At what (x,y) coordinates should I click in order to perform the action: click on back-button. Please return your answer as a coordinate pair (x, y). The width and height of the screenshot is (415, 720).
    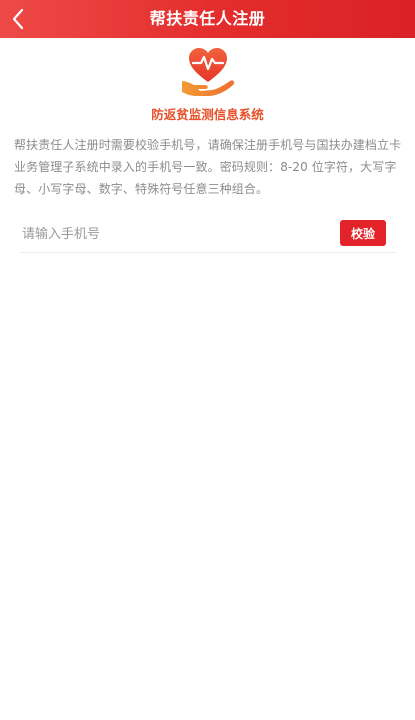
    Looking at the image, I should click on (19, 19).